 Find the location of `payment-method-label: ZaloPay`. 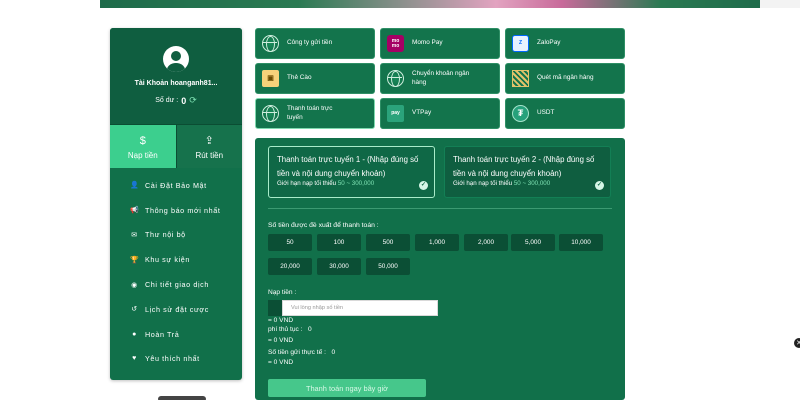

payment-method-label: ZaloPay is located at coordinates (549, 43).